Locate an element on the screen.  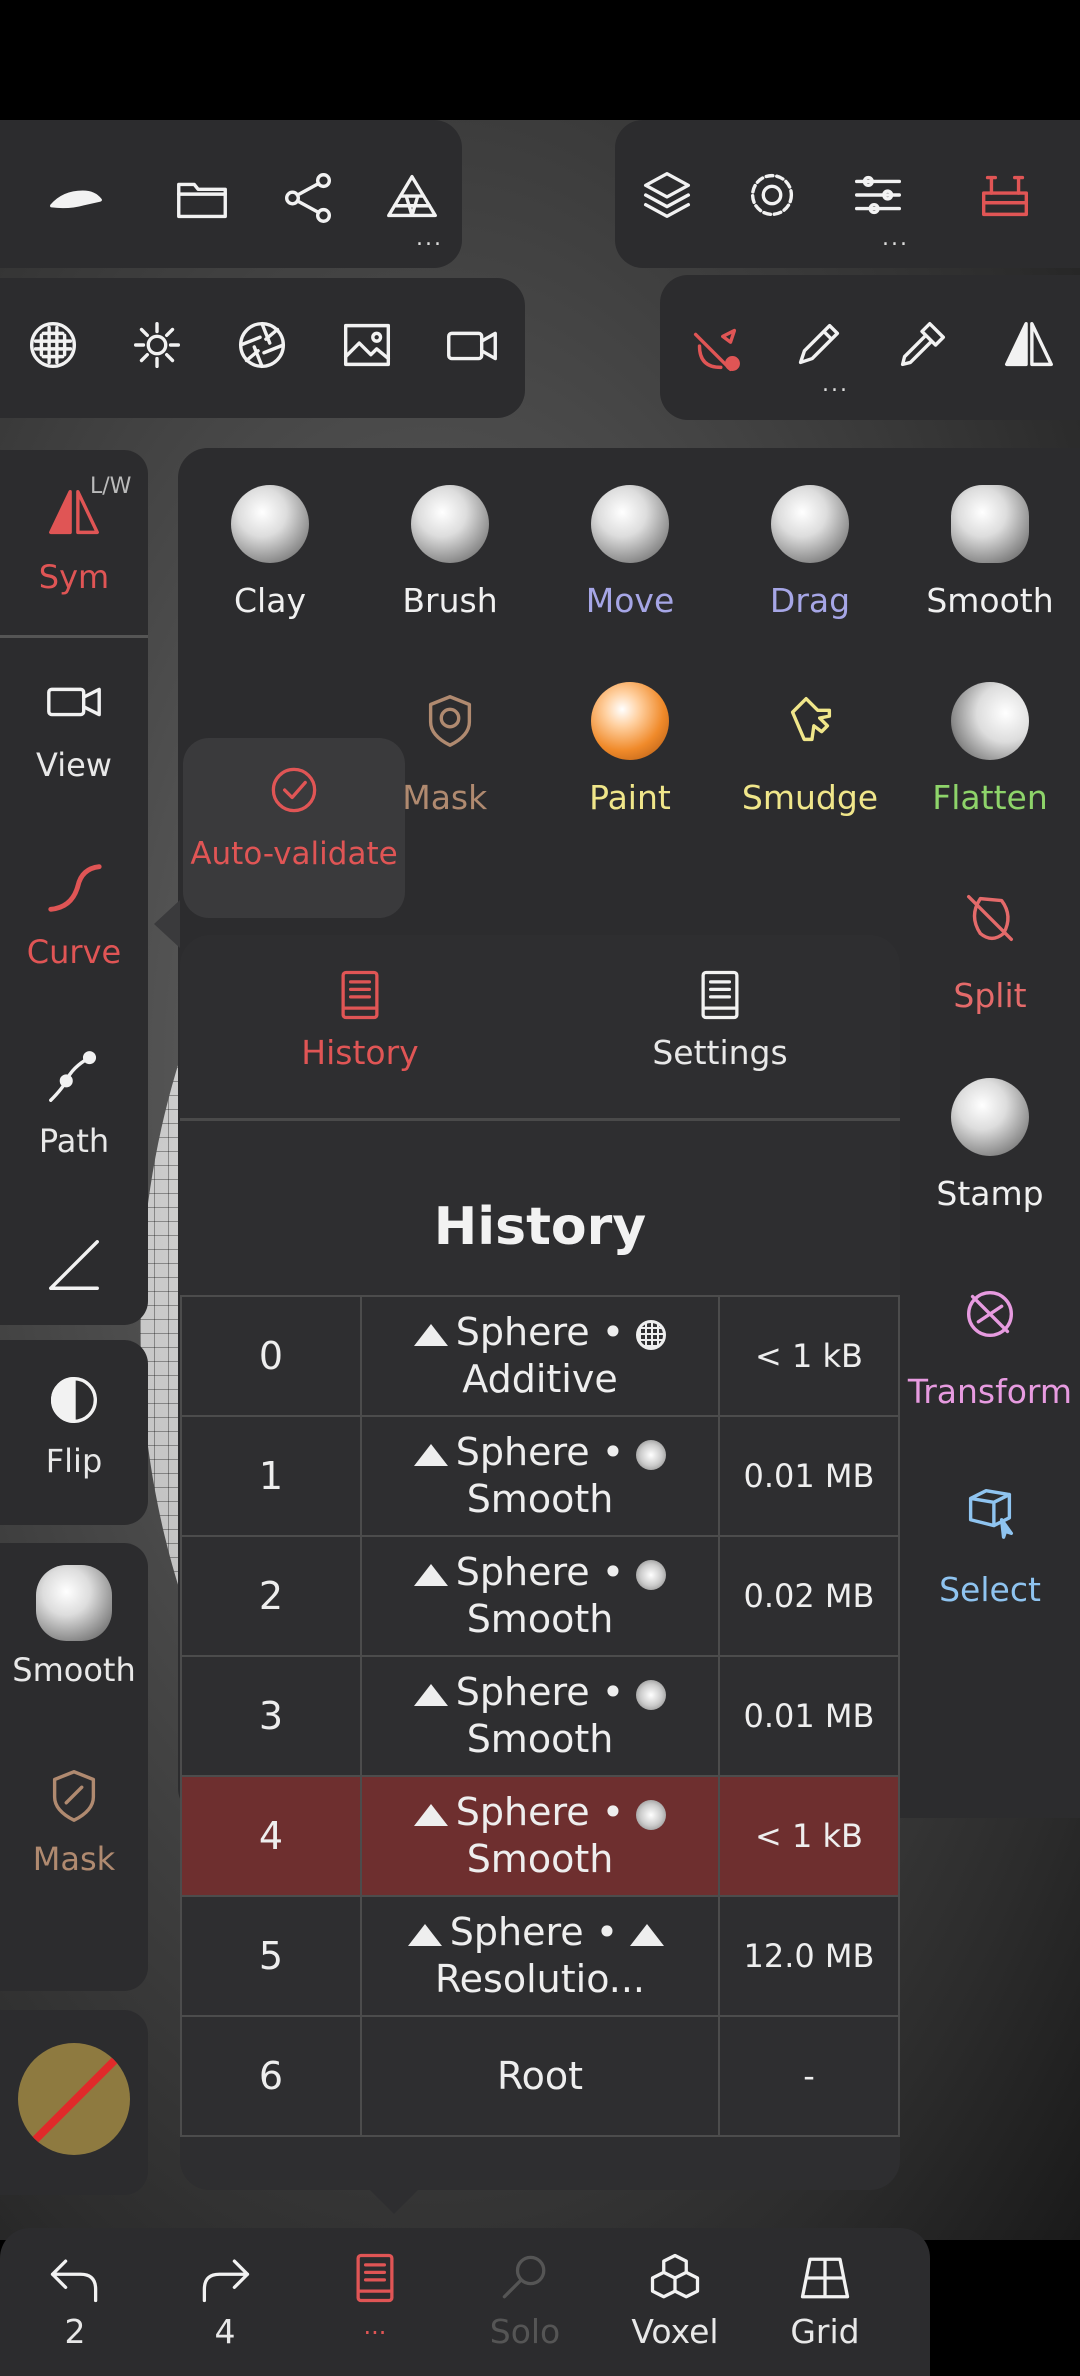
mask-shield-icon is located at coordinates (450, 720).